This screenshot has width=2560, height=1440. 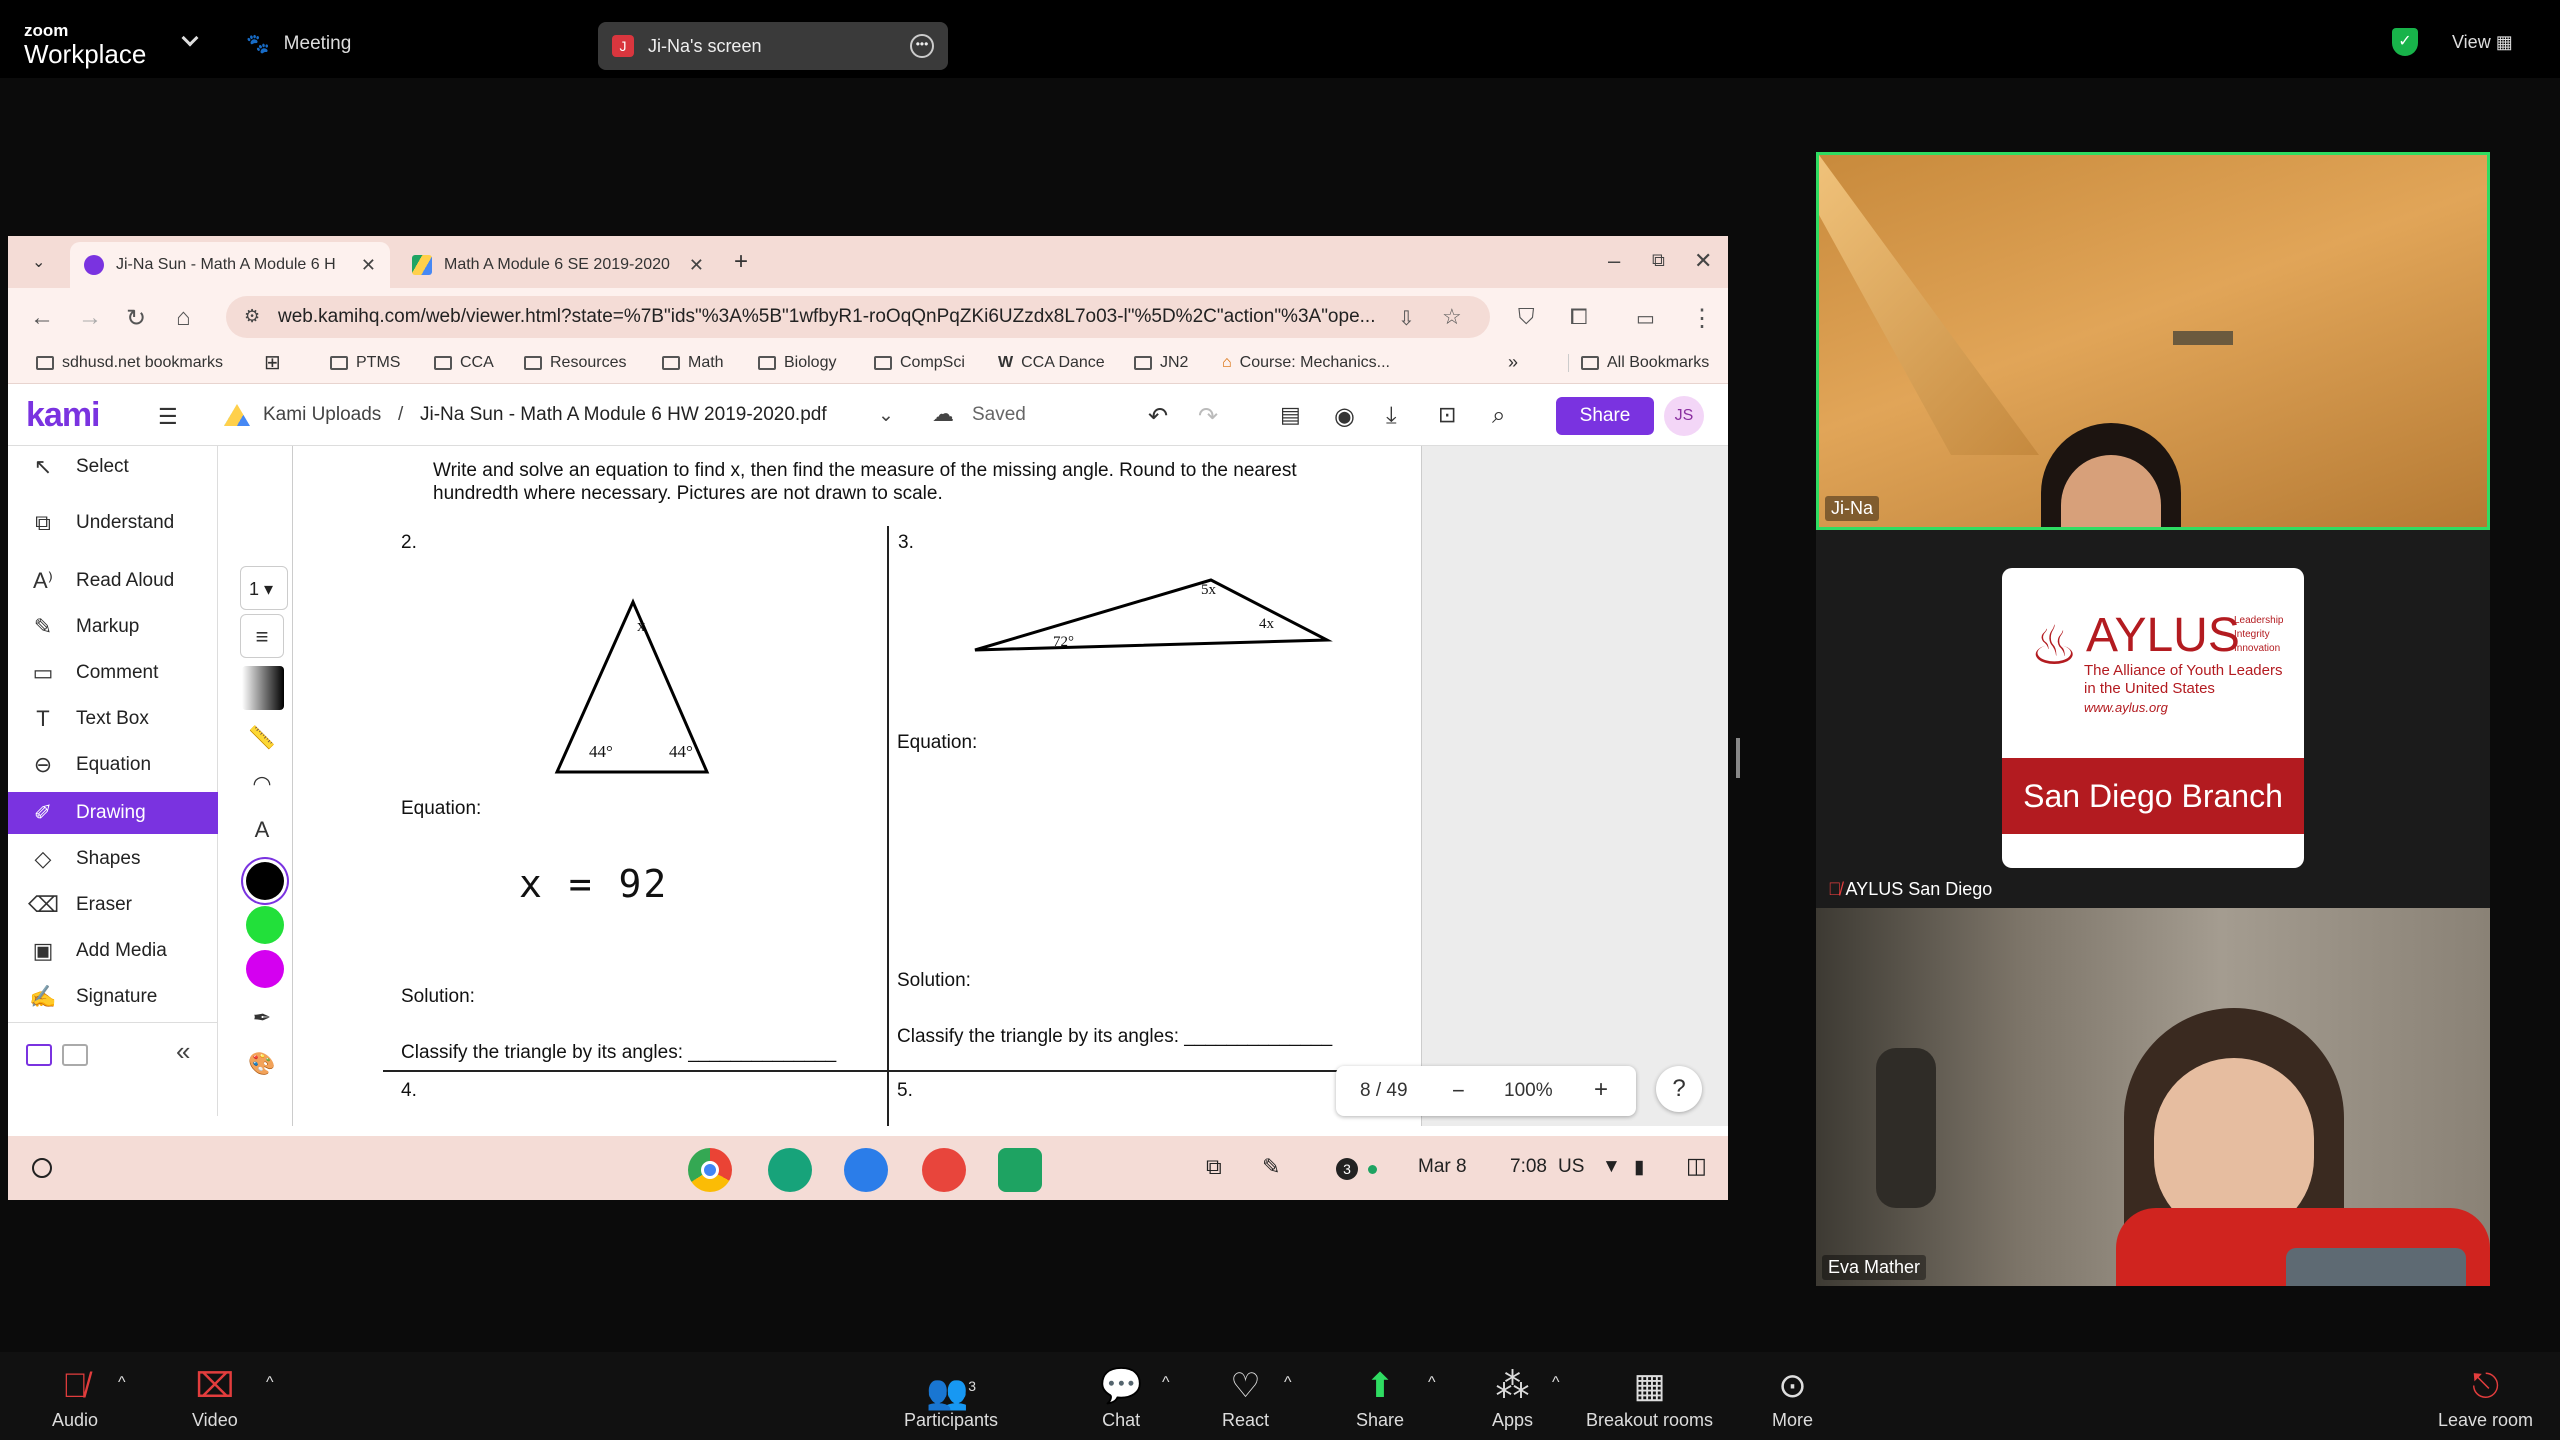 What do you see at coordinates (1161, 363) in the screenshot?
I see `bookmark-jn2: JN2` at bounding box center [1161, 363].